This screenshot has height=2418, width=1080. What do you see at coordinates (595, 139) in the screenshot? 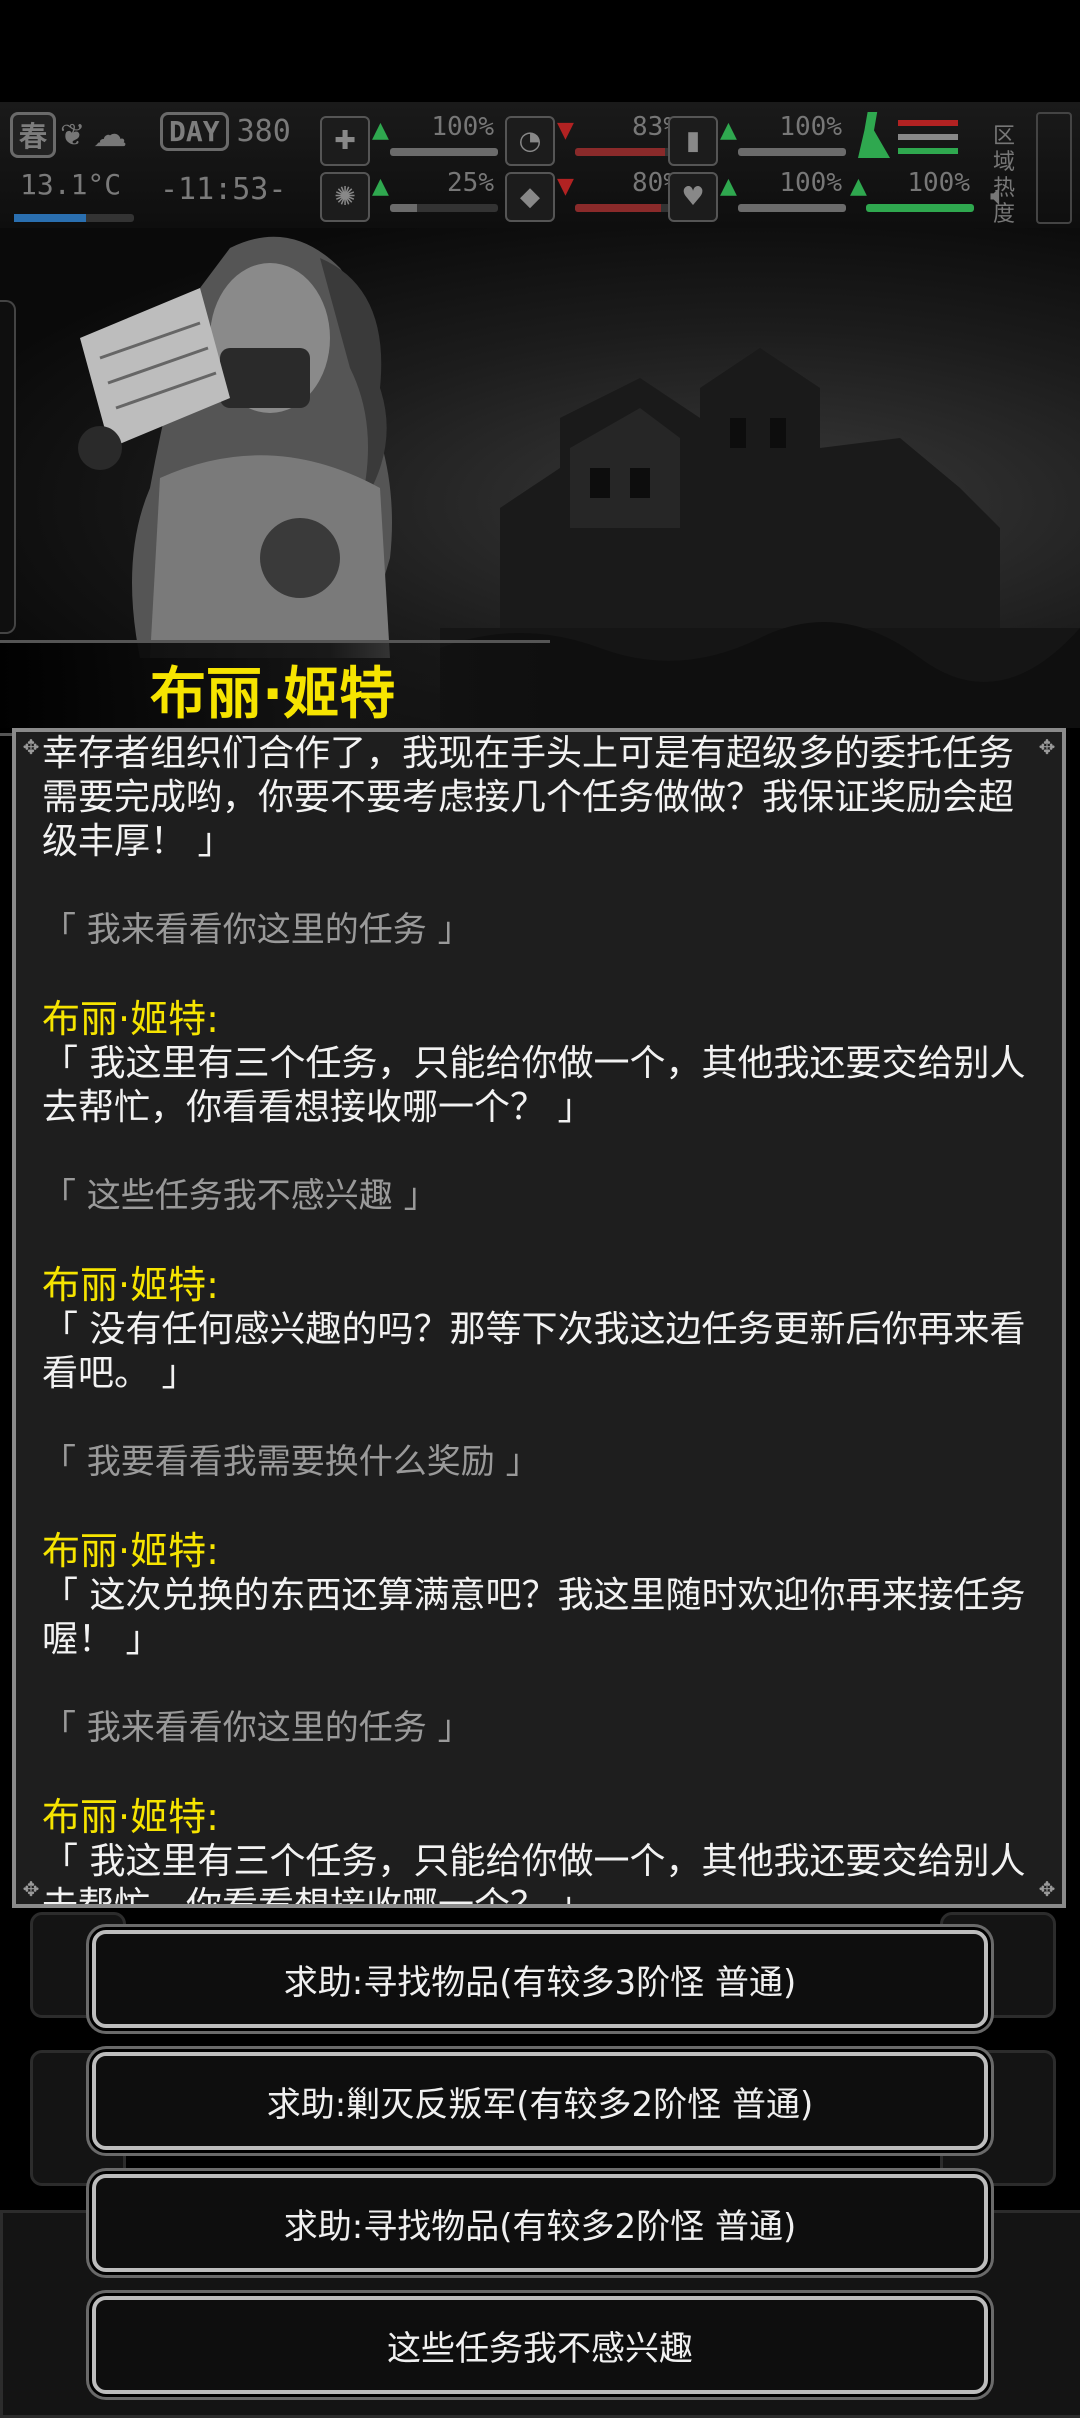
I see `stat-stomach: ◔ ▼ 83%` at bounding box center [595, 139].